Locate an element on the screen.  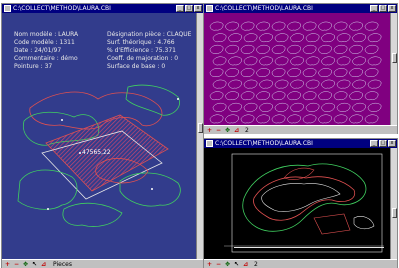
bottom-right-vertical-scrollbar is located at coordinates (393, 203).